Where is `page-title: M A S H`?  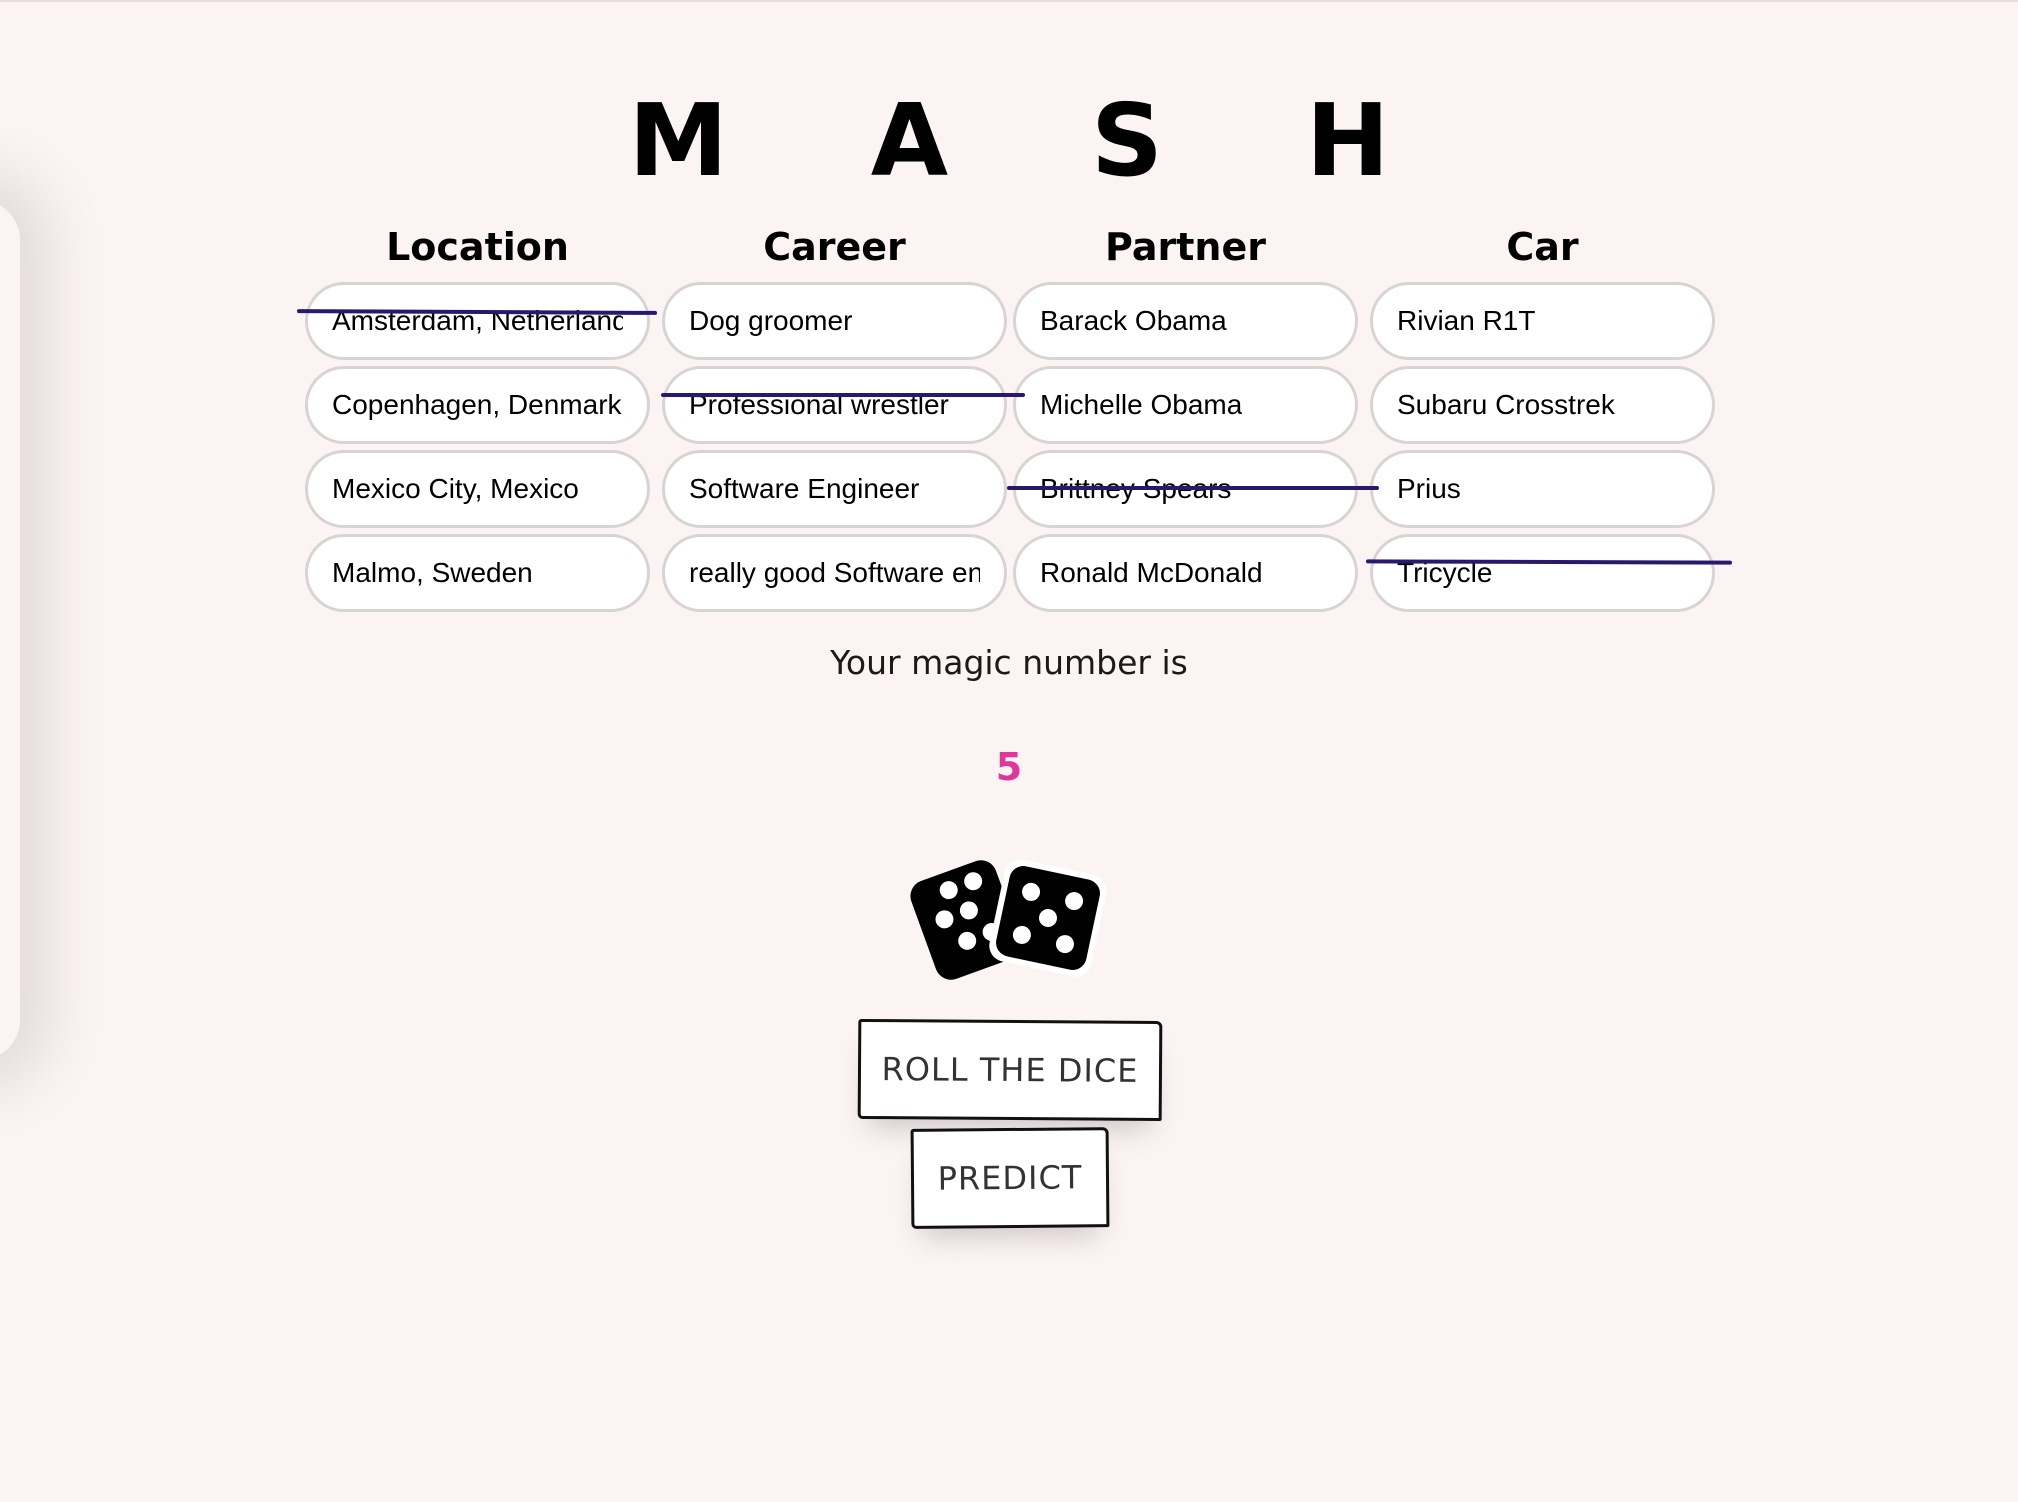
page-title: M A S H is located at coordinates (1036, 140).